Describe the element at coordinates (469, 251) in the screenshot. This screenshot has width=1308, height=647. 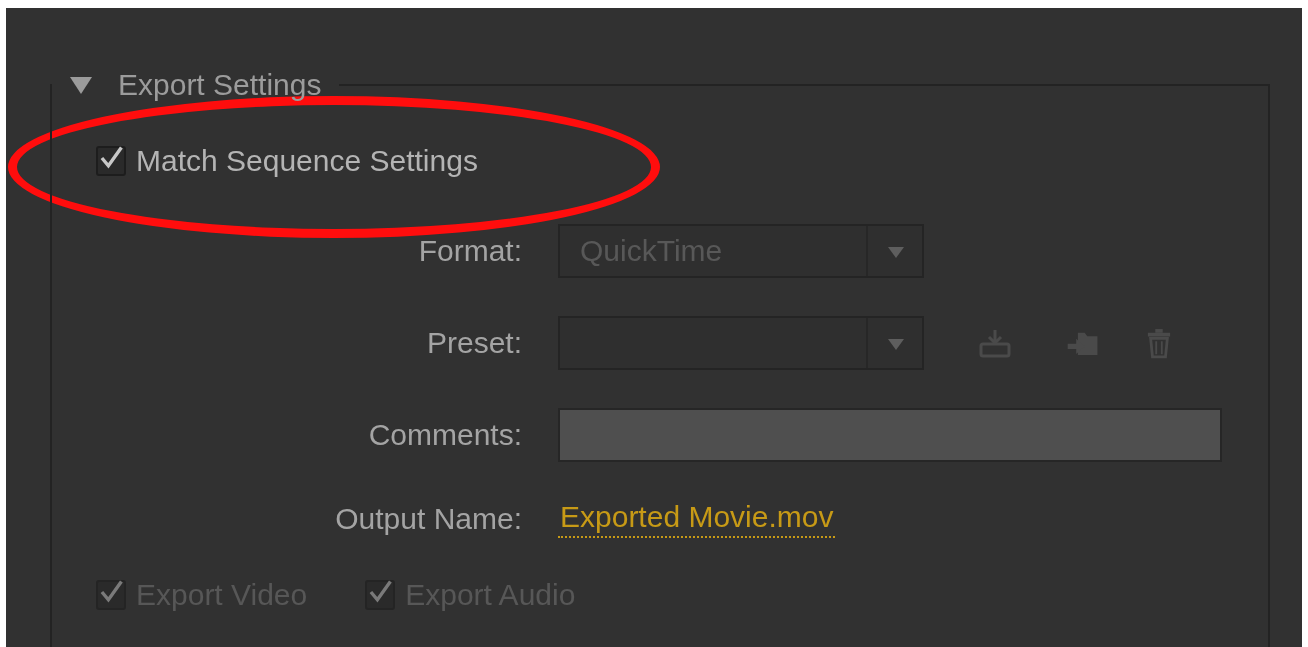
I see `field-label: Format:` at that location.